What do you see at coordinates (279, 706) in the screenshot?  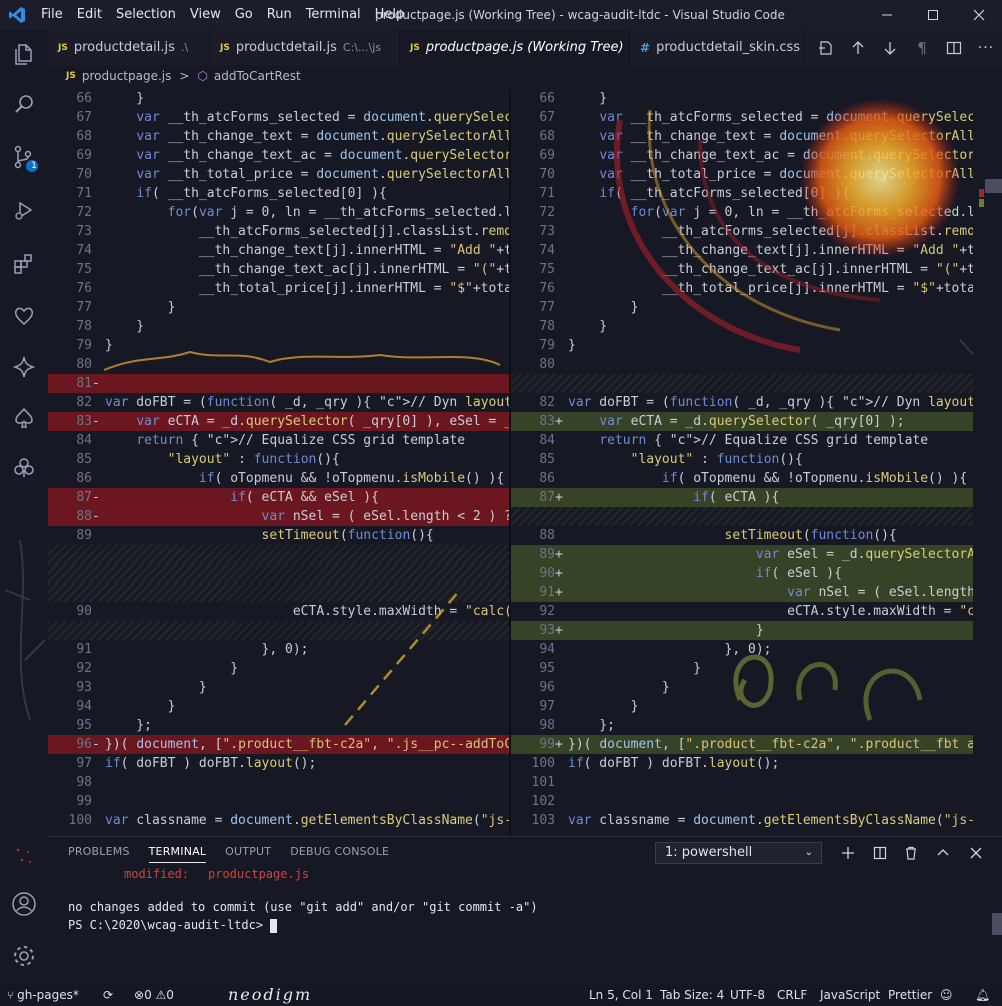 I see `code-line: 94 }` at bounding box center [279, 706].